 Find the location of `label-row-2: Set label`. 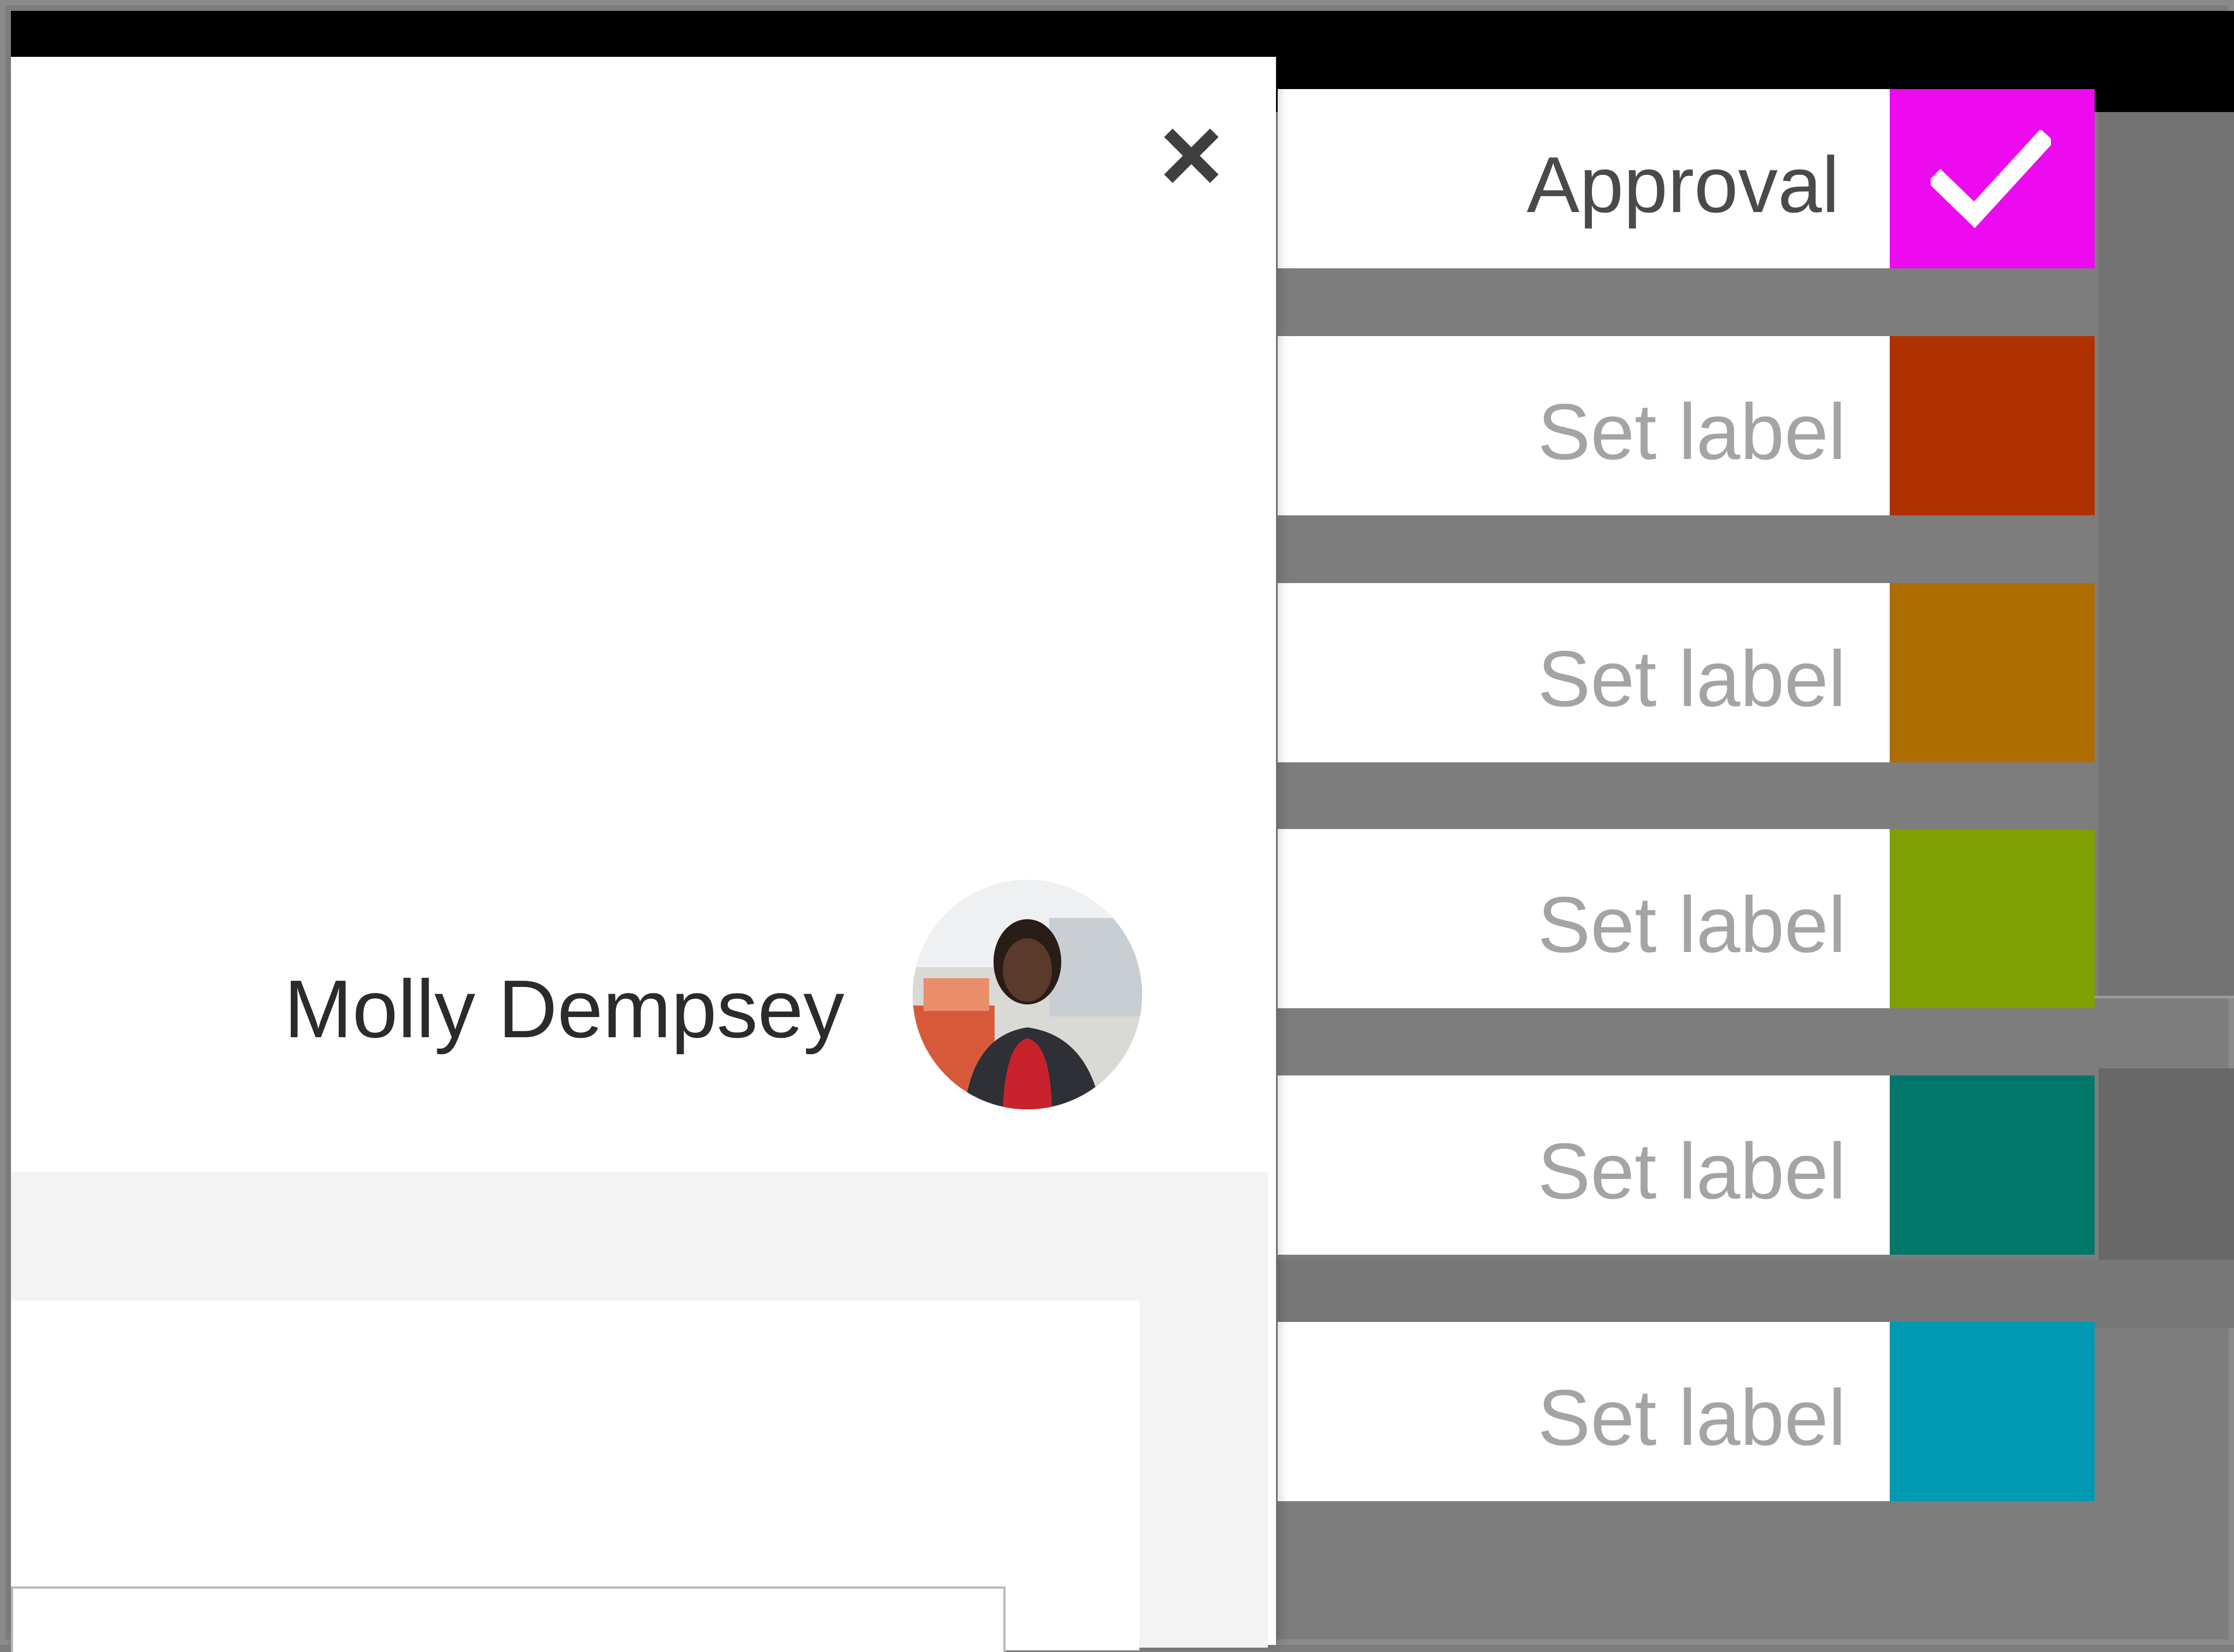

label-row-2: Set label is located at coordinates (1687, 425).